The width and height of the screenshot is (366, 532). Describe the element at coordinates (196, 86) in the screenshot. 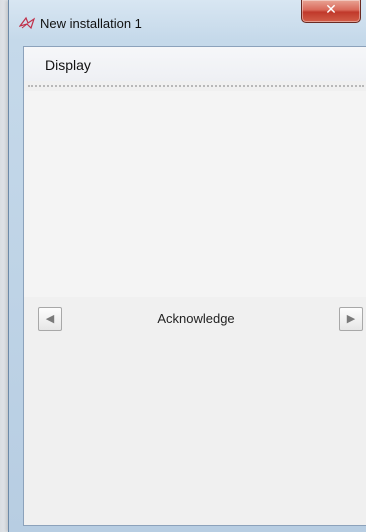

I see `dotted-separator` at that location.